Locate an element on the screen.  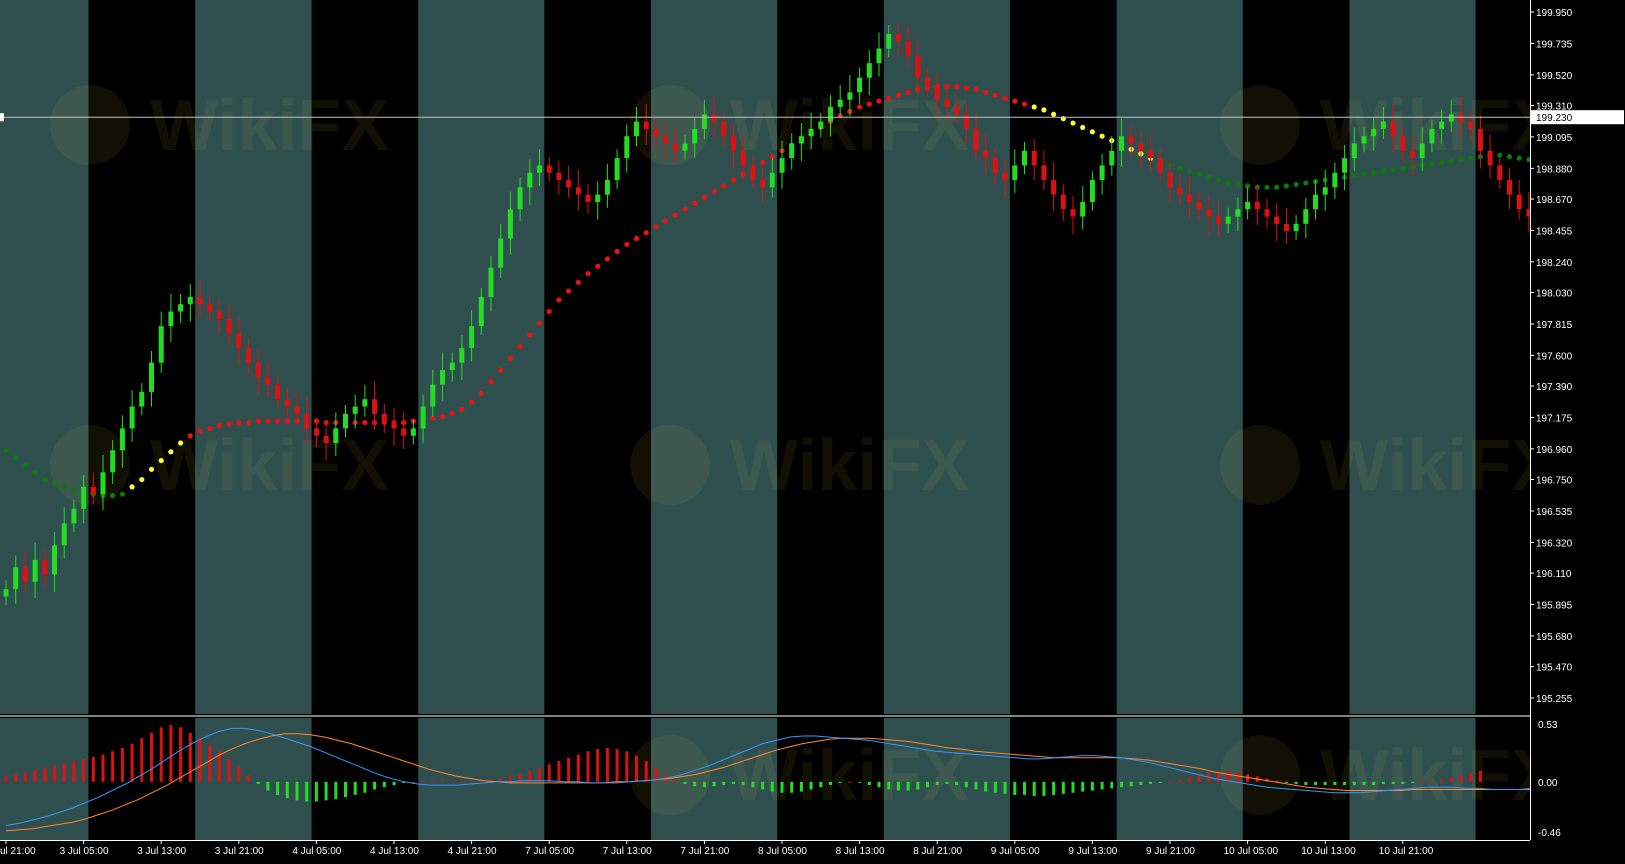
price-tick-label: 195.680 is located at coordinates (1554, 637).